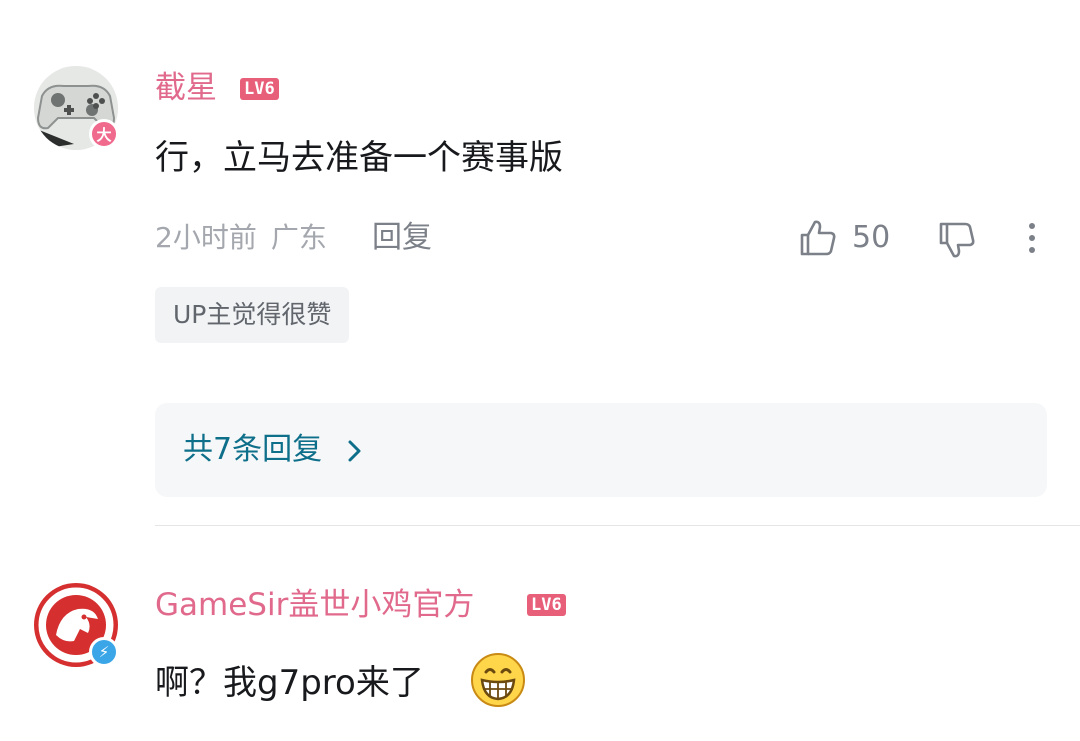 The height and width of the screenshot is (741, 1080). Describe the element at coordinates (957, 240) in the screenshot. I see `thumbs-down-icon` at that location.